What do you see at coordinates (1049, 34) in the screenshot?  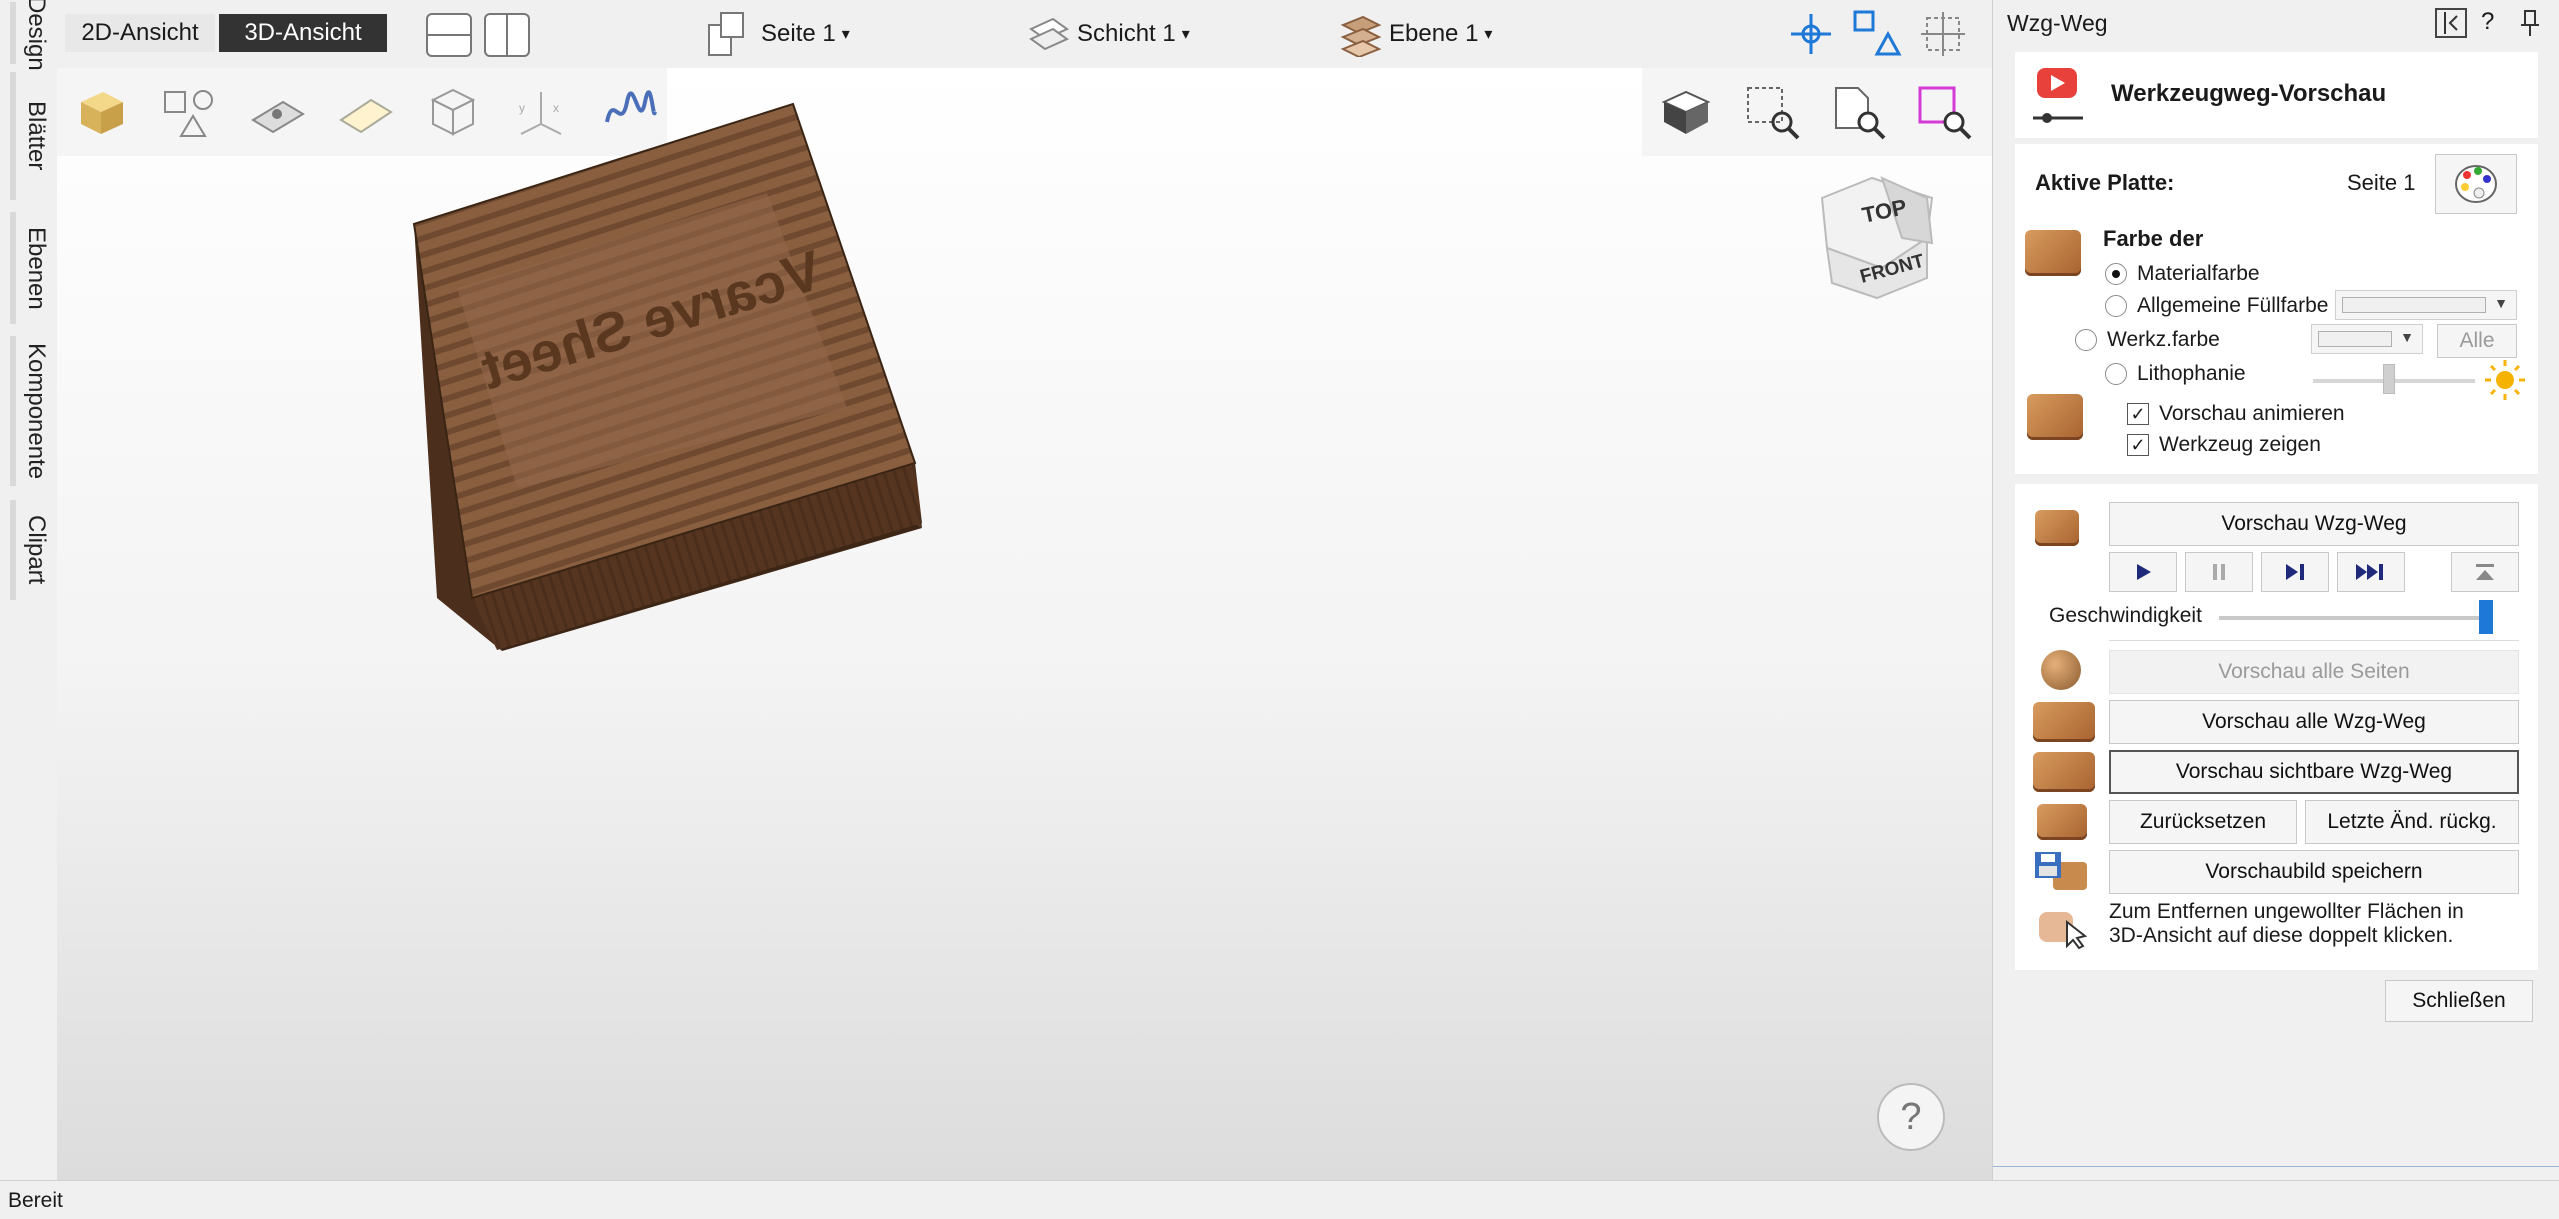 I see `layer-icon` at bounding box center [1049, 34].